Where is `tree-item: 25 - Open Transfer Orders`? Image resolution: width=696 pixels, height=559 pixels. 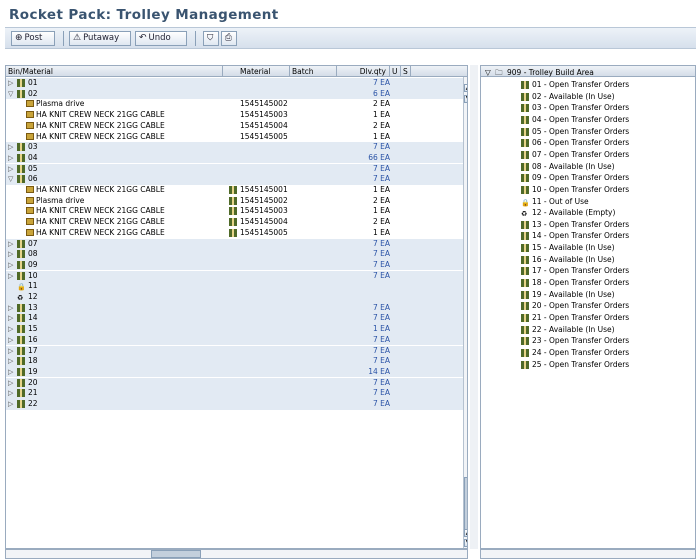 tree-item: 25 - Open Transfer Orders is located at coordinates (588, 365).